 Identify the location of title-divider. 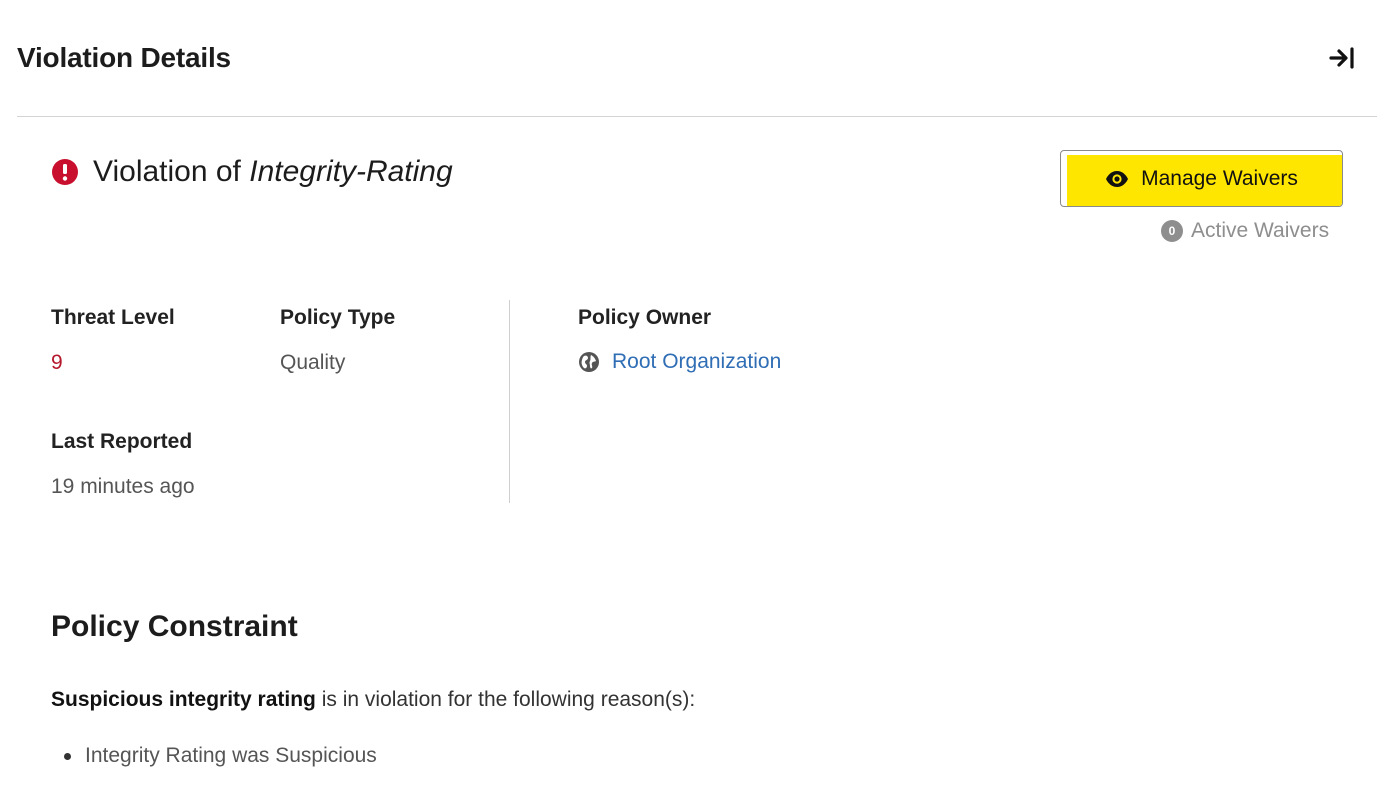
(697, 116).